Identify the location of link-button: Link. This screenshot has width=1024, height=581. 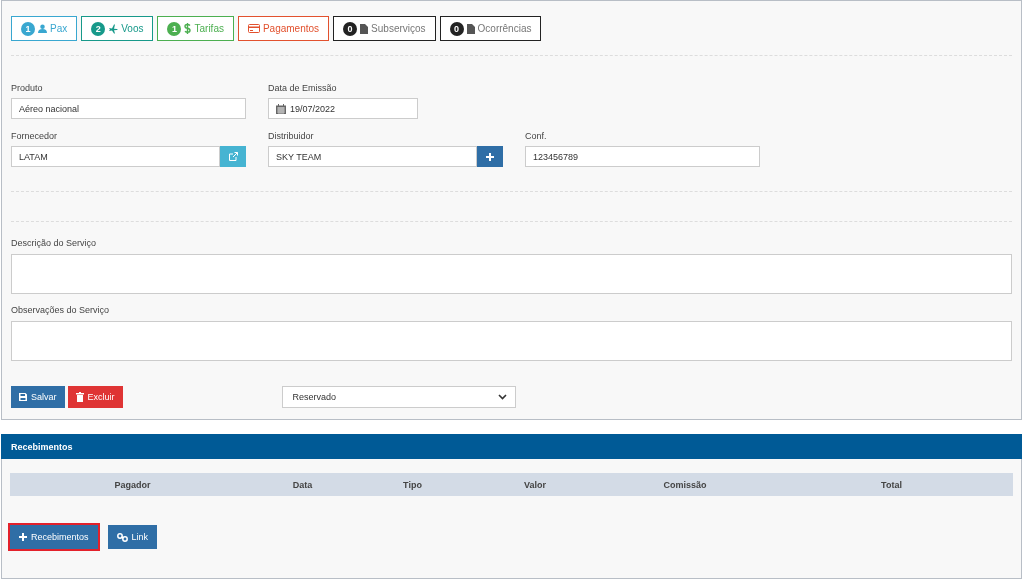
(132, 537).